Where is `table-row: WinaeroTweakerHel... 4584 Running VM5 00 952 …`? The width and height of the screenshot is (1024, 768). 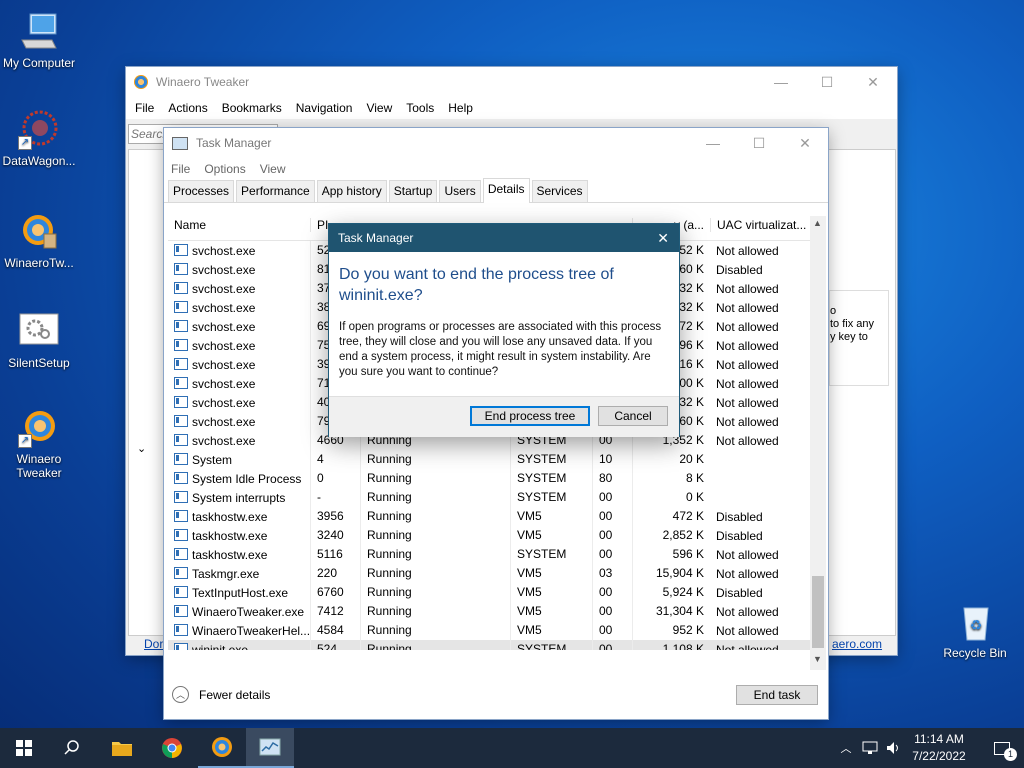
table-row: WinaeroTweakerHel... 4584 Running VM5 00 952 … is located at coordinates (493, 630).